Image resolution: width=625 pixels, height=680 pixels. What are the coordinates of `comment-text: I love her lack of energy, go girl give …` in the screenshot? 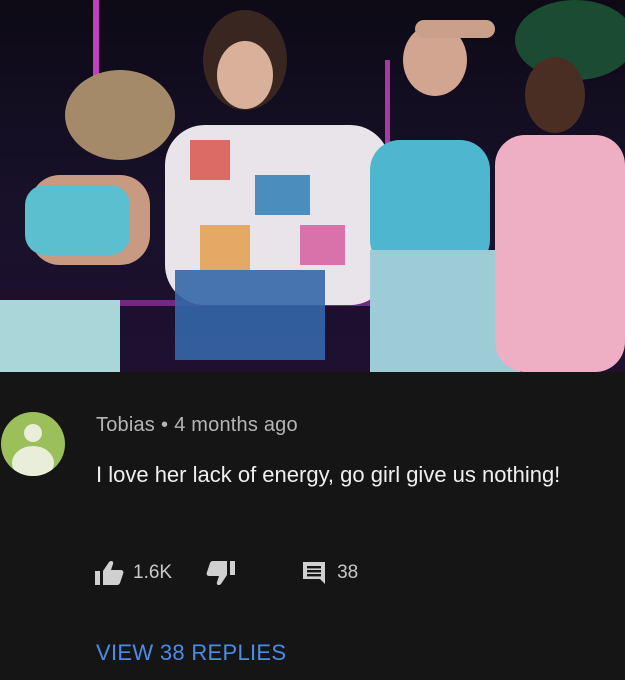 It's located at (328, 474).